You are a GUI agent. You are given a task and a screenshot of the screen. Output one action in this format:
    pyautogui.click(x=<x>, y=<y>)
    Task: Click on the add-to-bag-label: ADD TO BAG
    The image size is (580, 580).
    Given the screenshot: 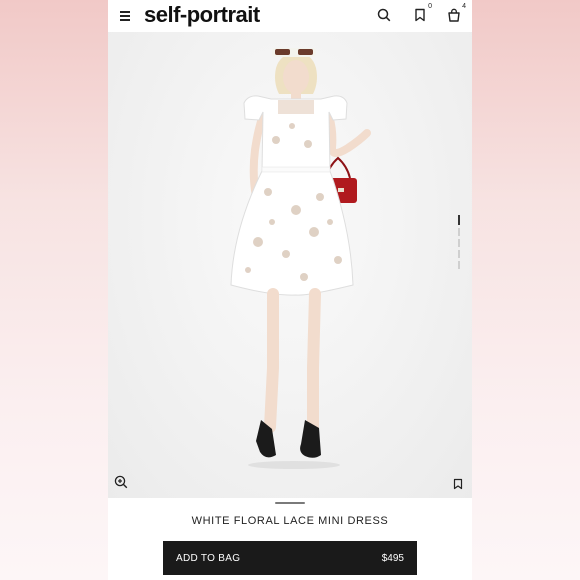 What is the action you would take?
    pyautogui.click(x=208, y=558)
    